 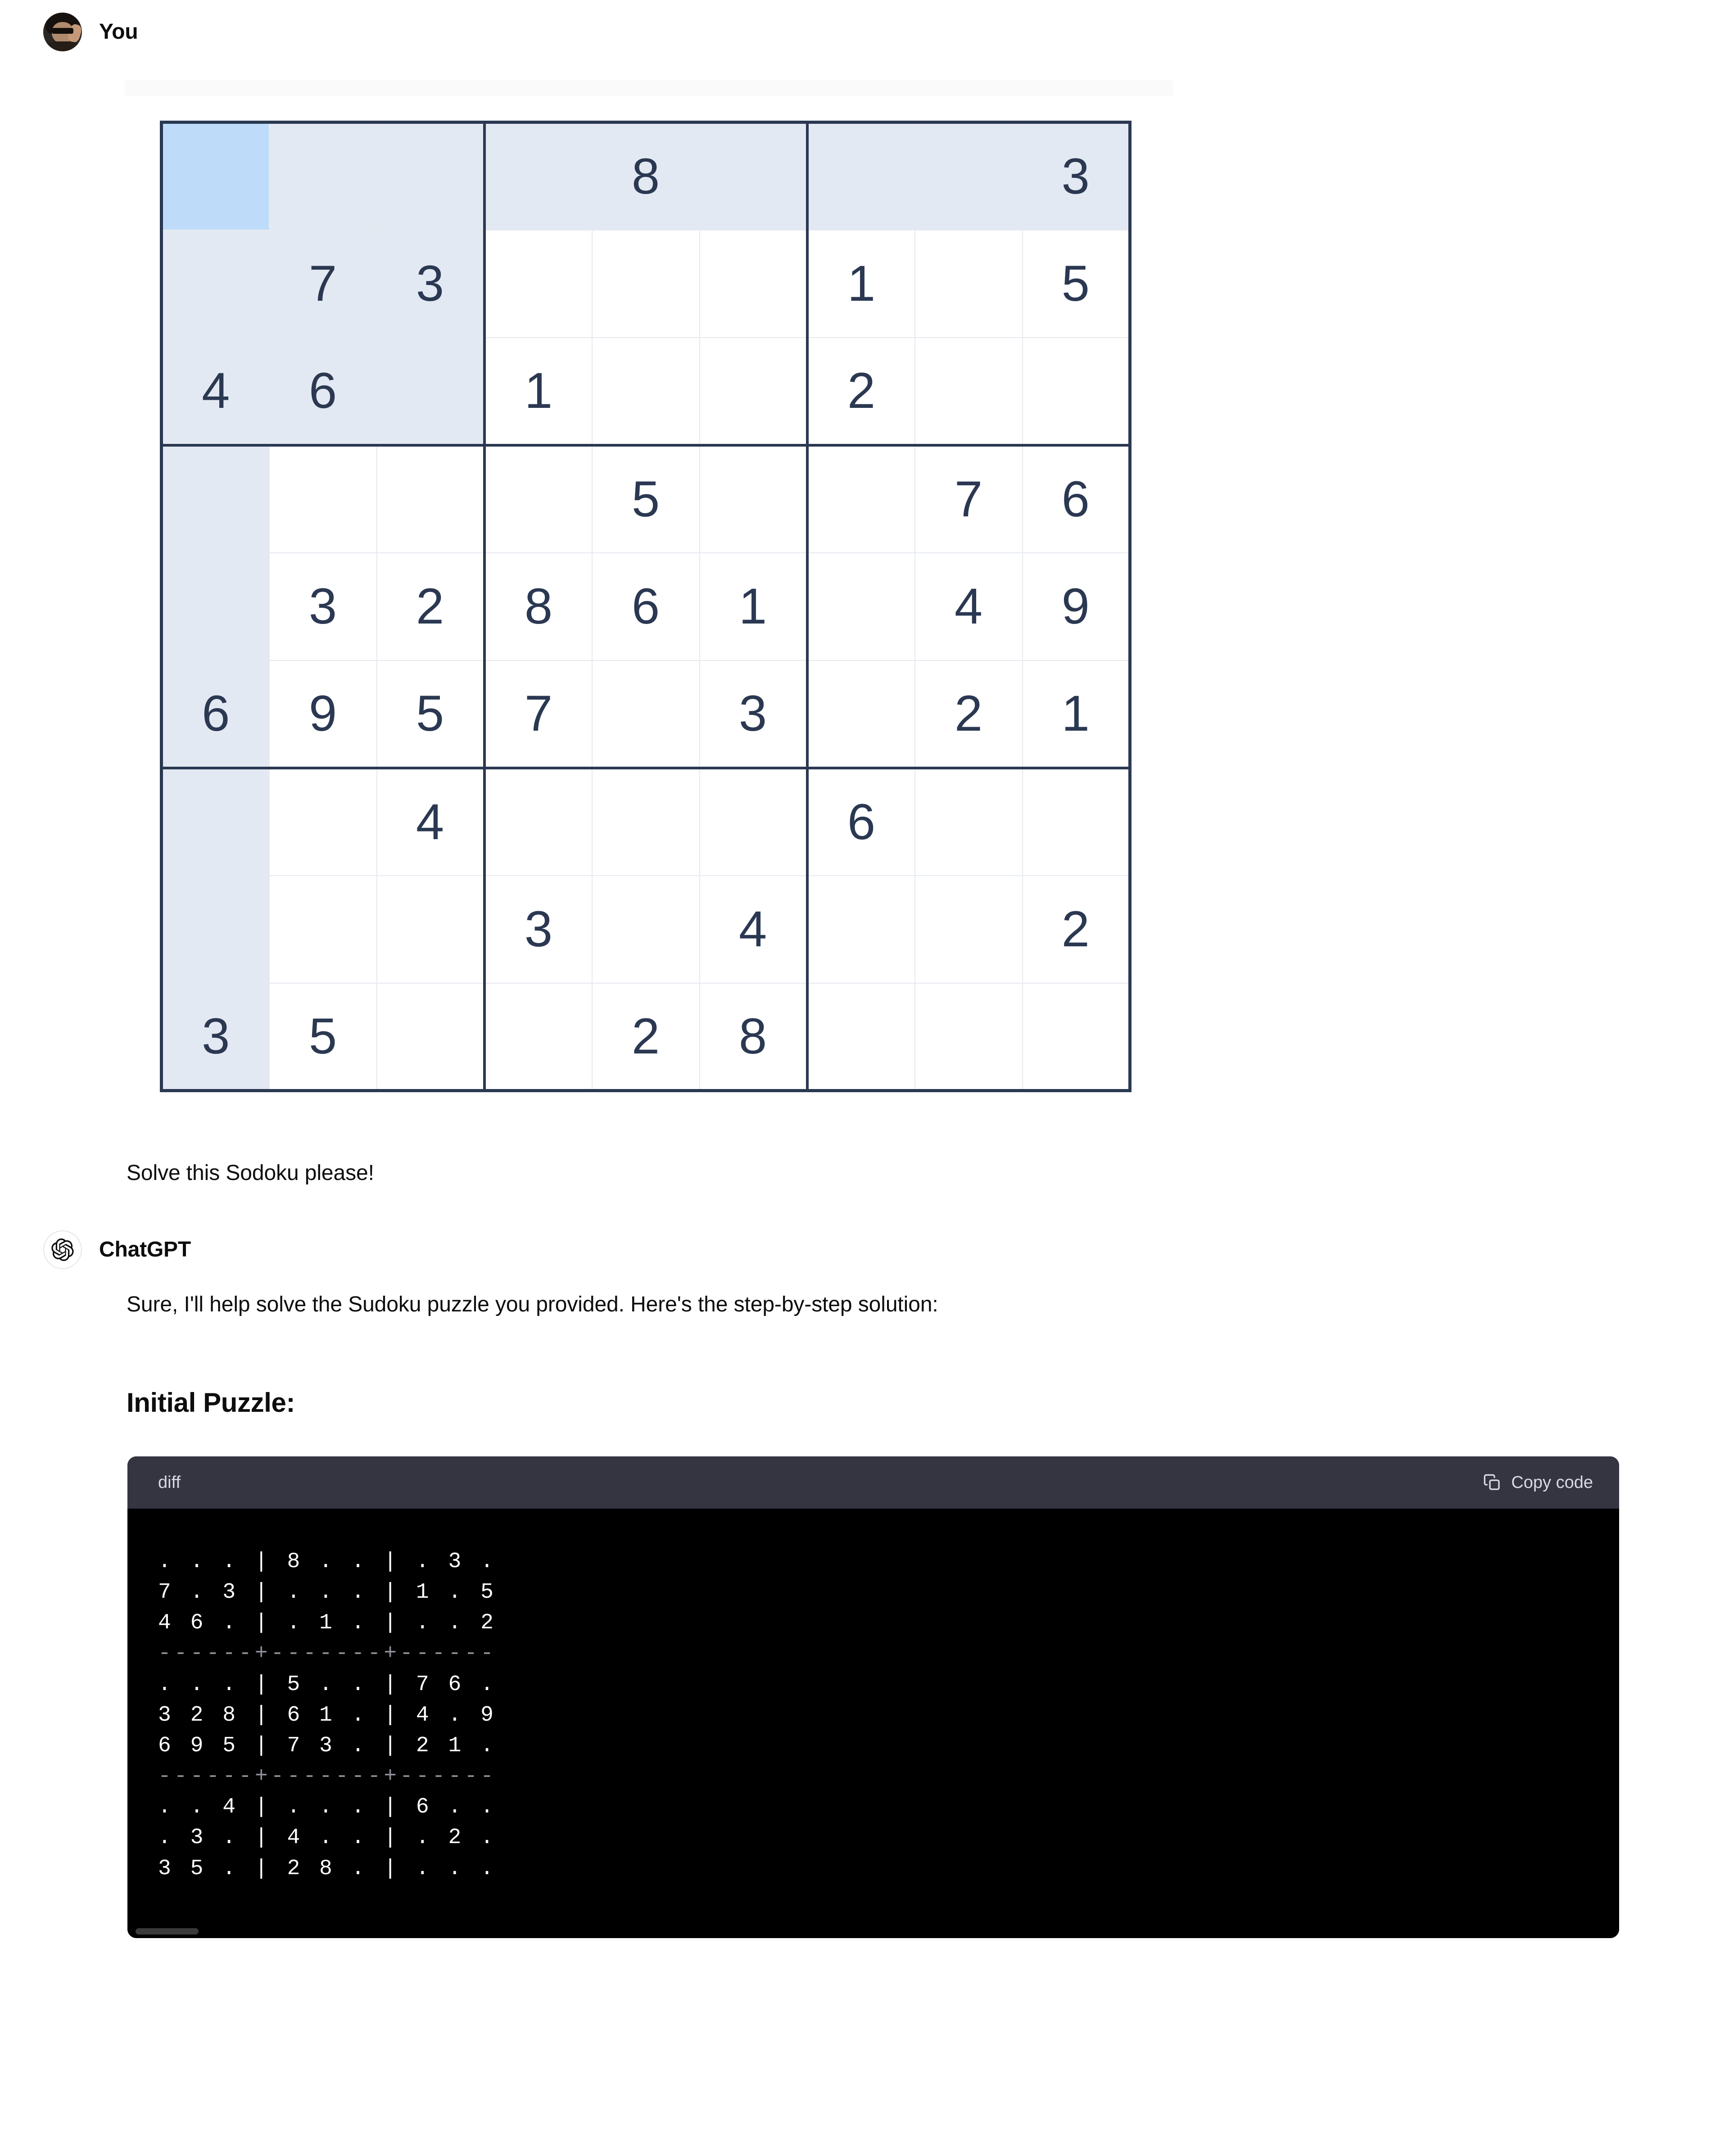 I want to click on sudoku-cell-r5c1, so click(x=215, y=606).